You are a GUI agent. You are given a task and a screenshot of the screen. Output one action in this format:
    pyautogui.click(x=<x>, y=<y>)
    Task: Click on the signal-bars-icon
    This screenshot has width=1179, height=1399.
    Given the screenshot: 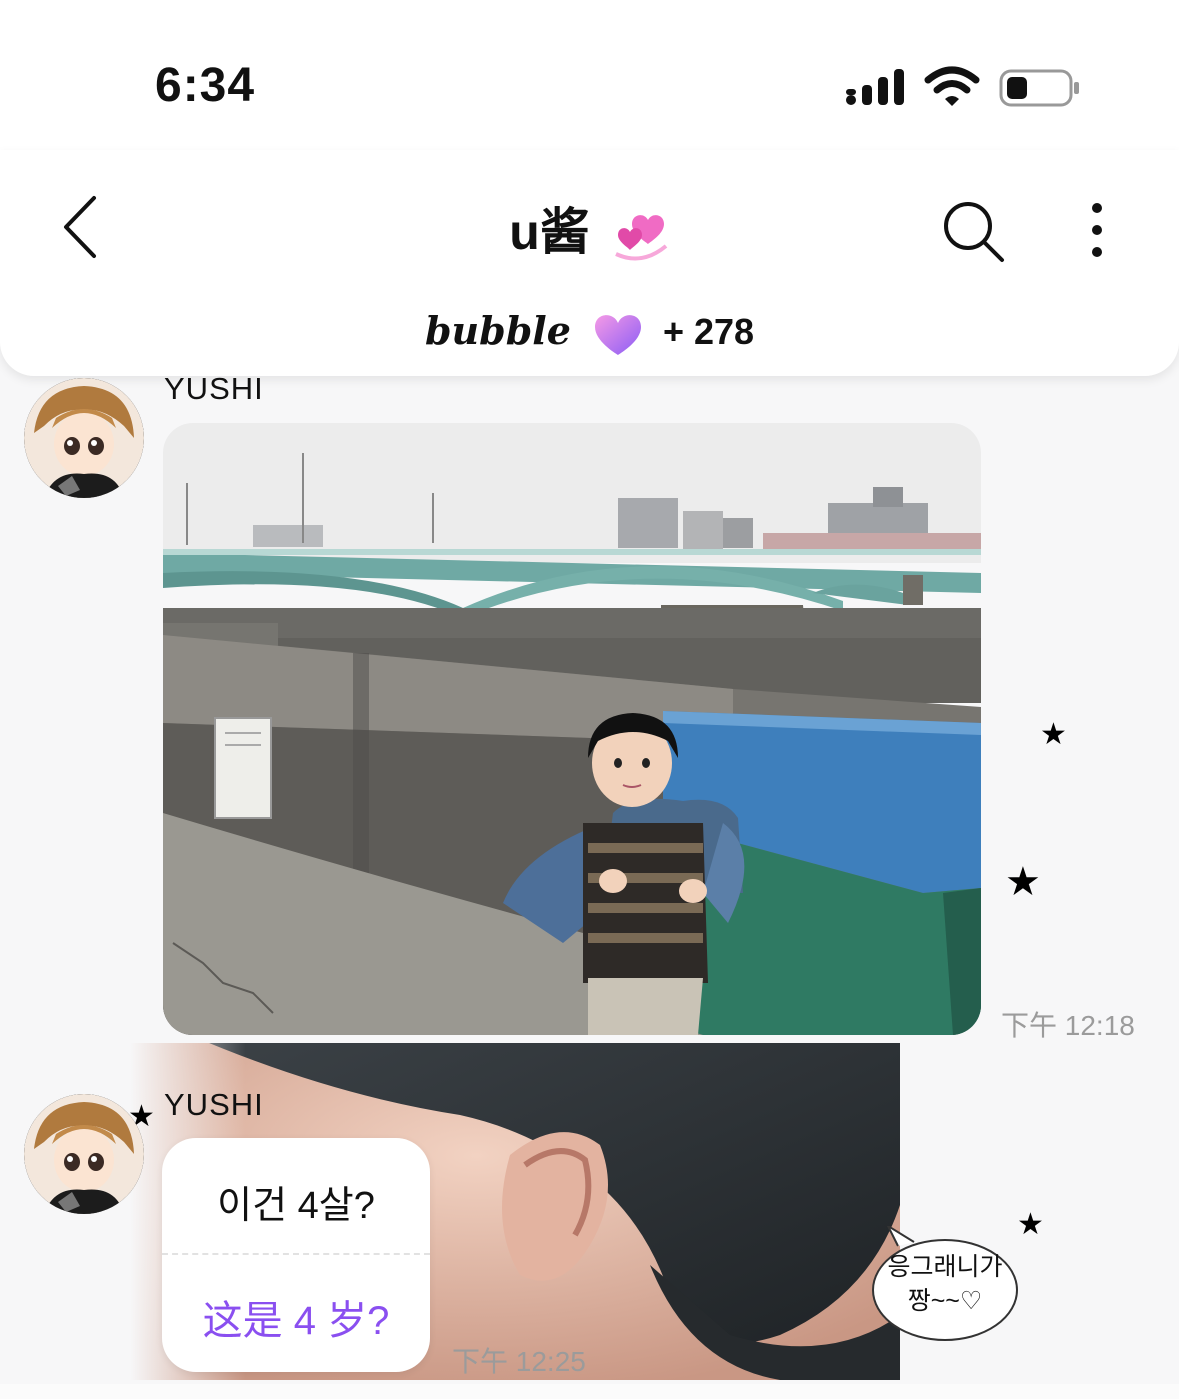 What is the action you would take?
    pyautogui.click(x=875, y=87)
    